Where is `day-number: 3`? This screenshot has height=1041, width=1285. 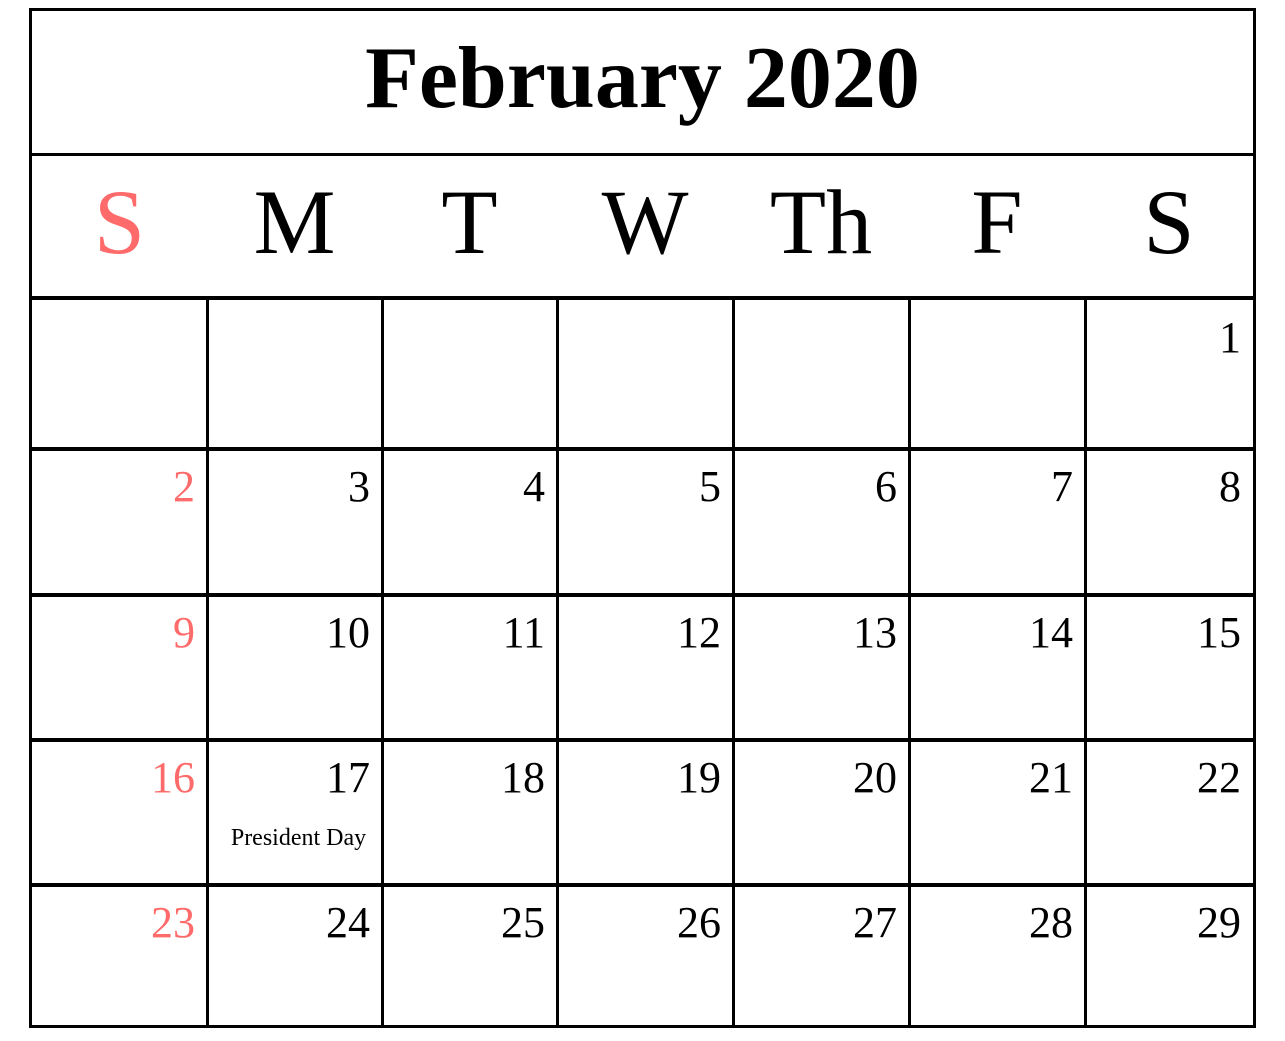 day-number: 3 is located at coordinates (359, 486).